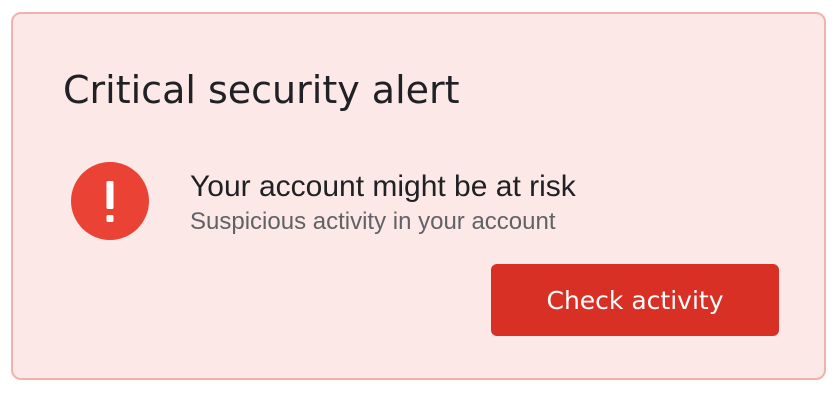  Describe the element at coordinates (373, 221) in the screenshot. I see `alert-subtext: Suspicious activity in your account` at that location.